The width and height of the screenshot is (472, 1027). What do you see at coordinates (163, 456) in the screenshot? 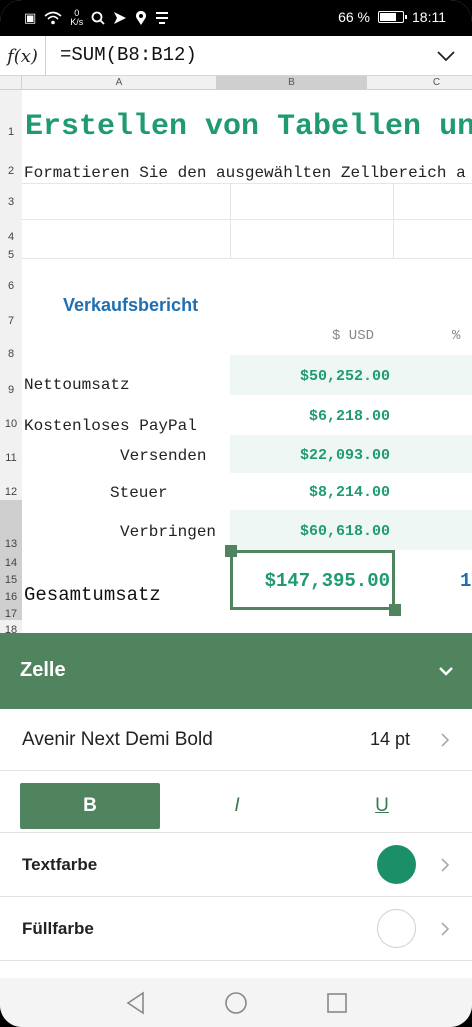
I see `item-label: Versenden` at bounding box center [163, 456].